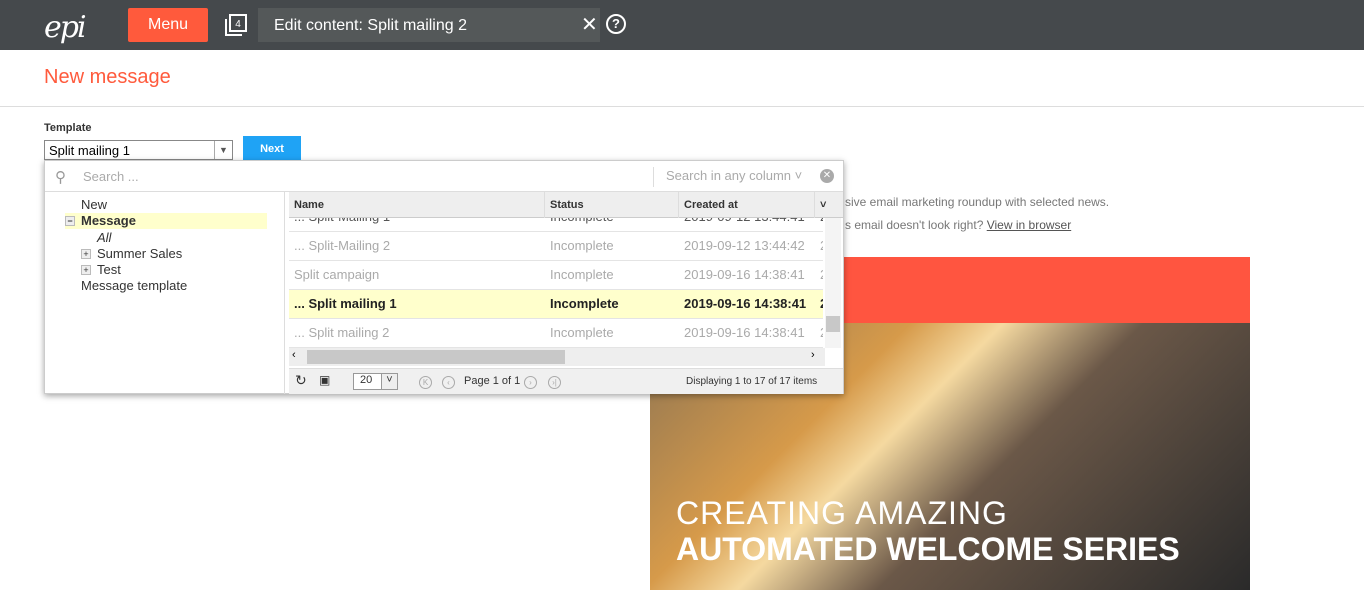 This screenshot has width=1364, height=615. Describe the element at coordinates (60, 177) in the screenshot. I see `search-icon: ⚲` at that location.